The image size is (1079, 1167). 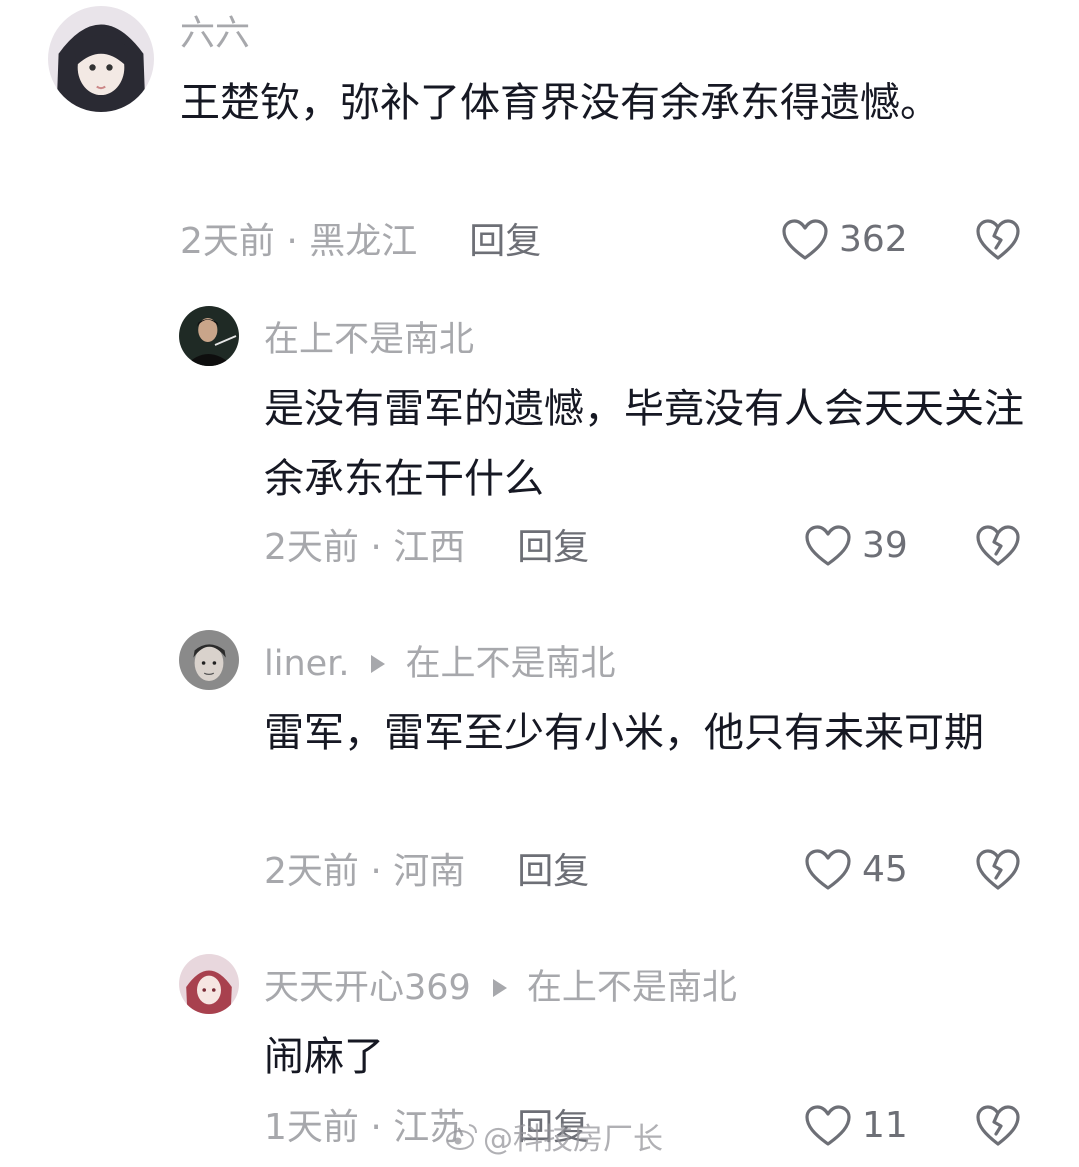 I want to click on comment-time-location: 2天前 · 江西, so click(x=365, y=547).